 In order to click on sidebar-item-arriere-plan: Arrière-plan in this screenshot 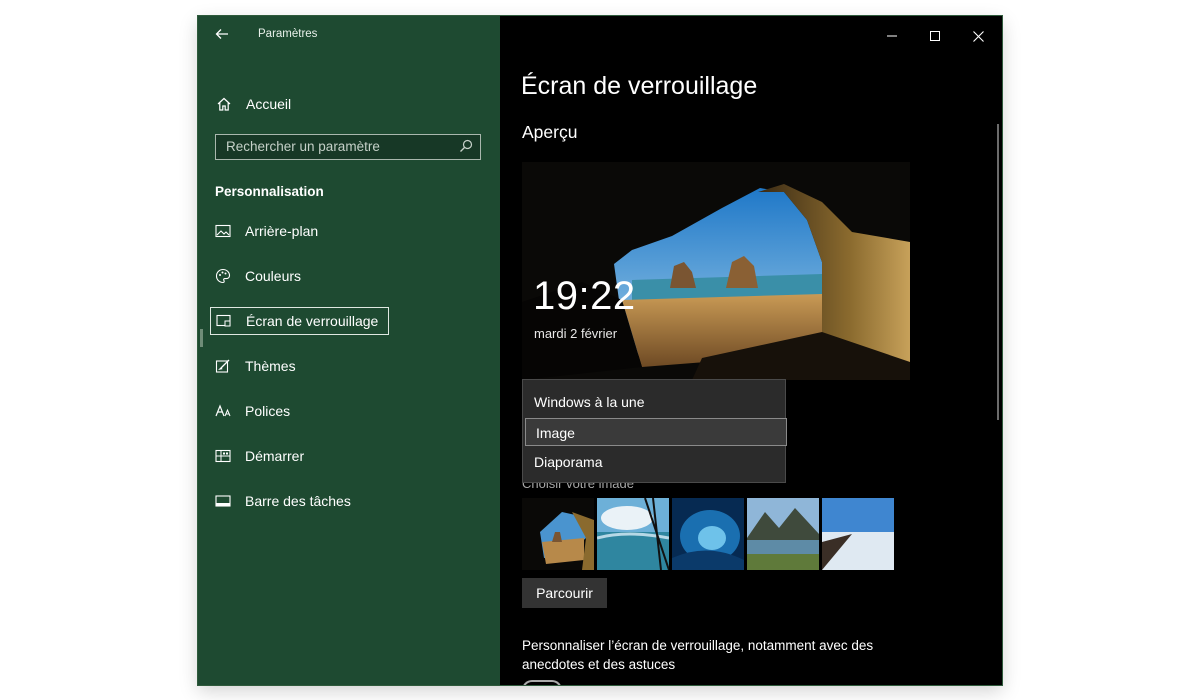, I will do `click(269, 231)`.